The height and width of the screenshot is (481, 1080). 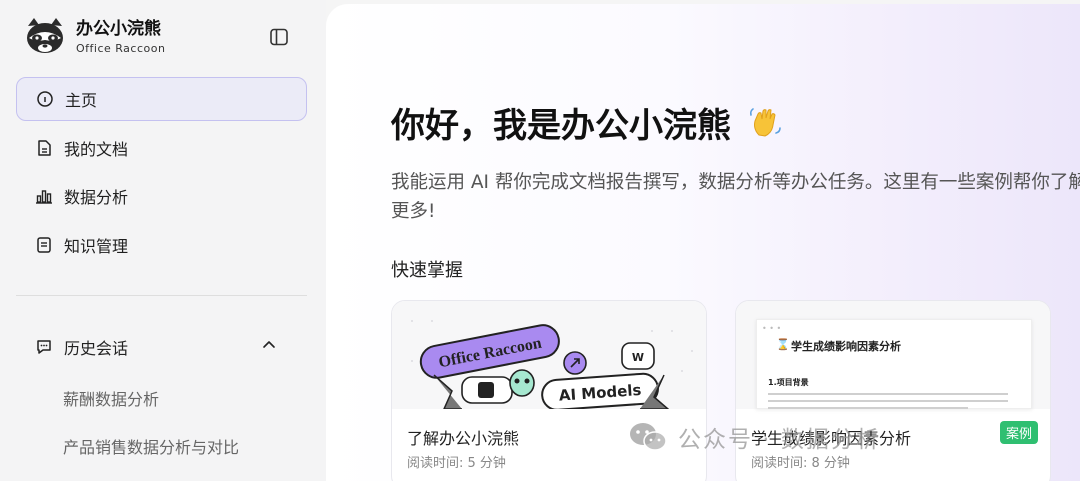 I want to click on document-icon, so click(x=44, y=148).